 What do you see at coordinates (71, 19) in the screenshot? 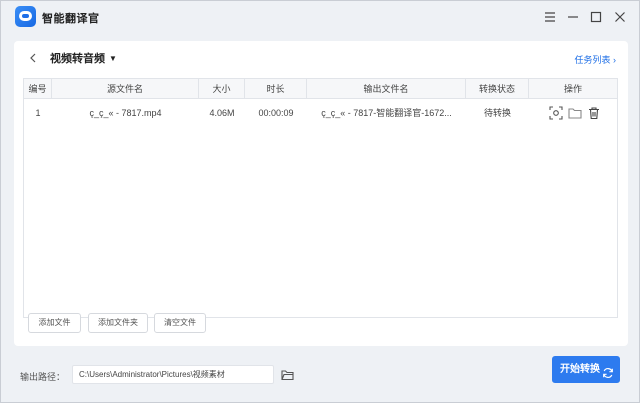
I see `app-title: 智能翻译官` at bounding box center [71, 19].